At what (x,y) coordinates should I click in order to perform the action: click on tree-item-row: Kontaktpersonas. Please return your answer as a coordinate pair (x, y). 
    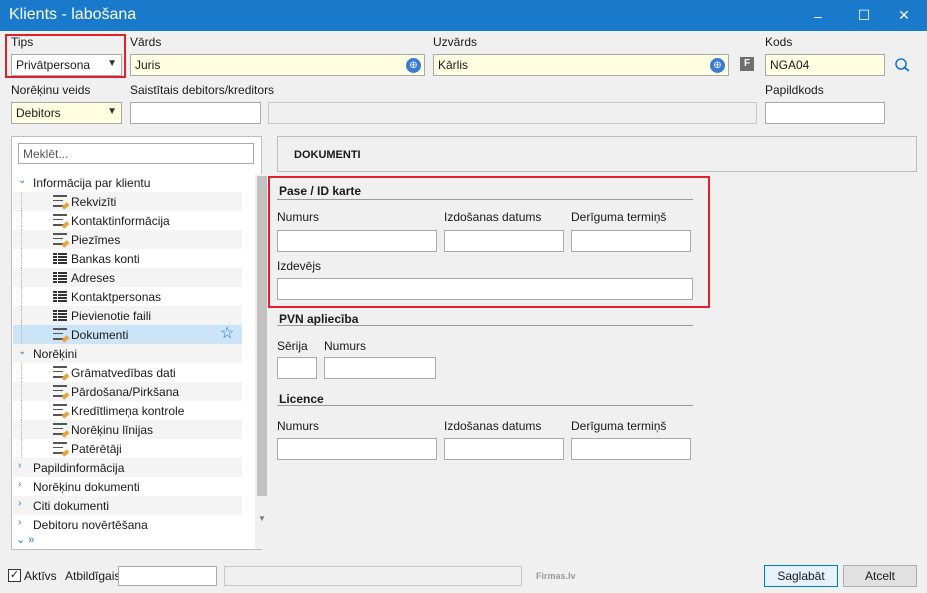
    Looking at the image, I should click on (127, 296).